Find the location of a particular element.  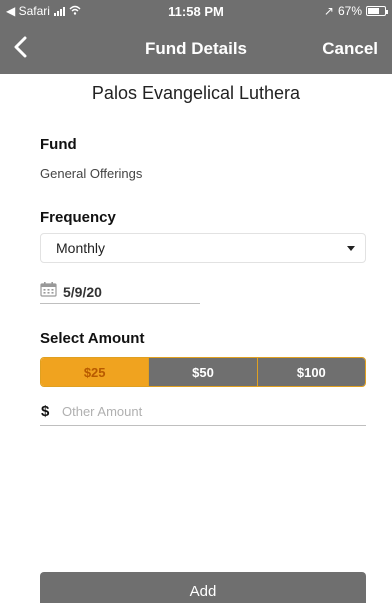

status-right: ↗ 67% is located at coordinates (355, 11).